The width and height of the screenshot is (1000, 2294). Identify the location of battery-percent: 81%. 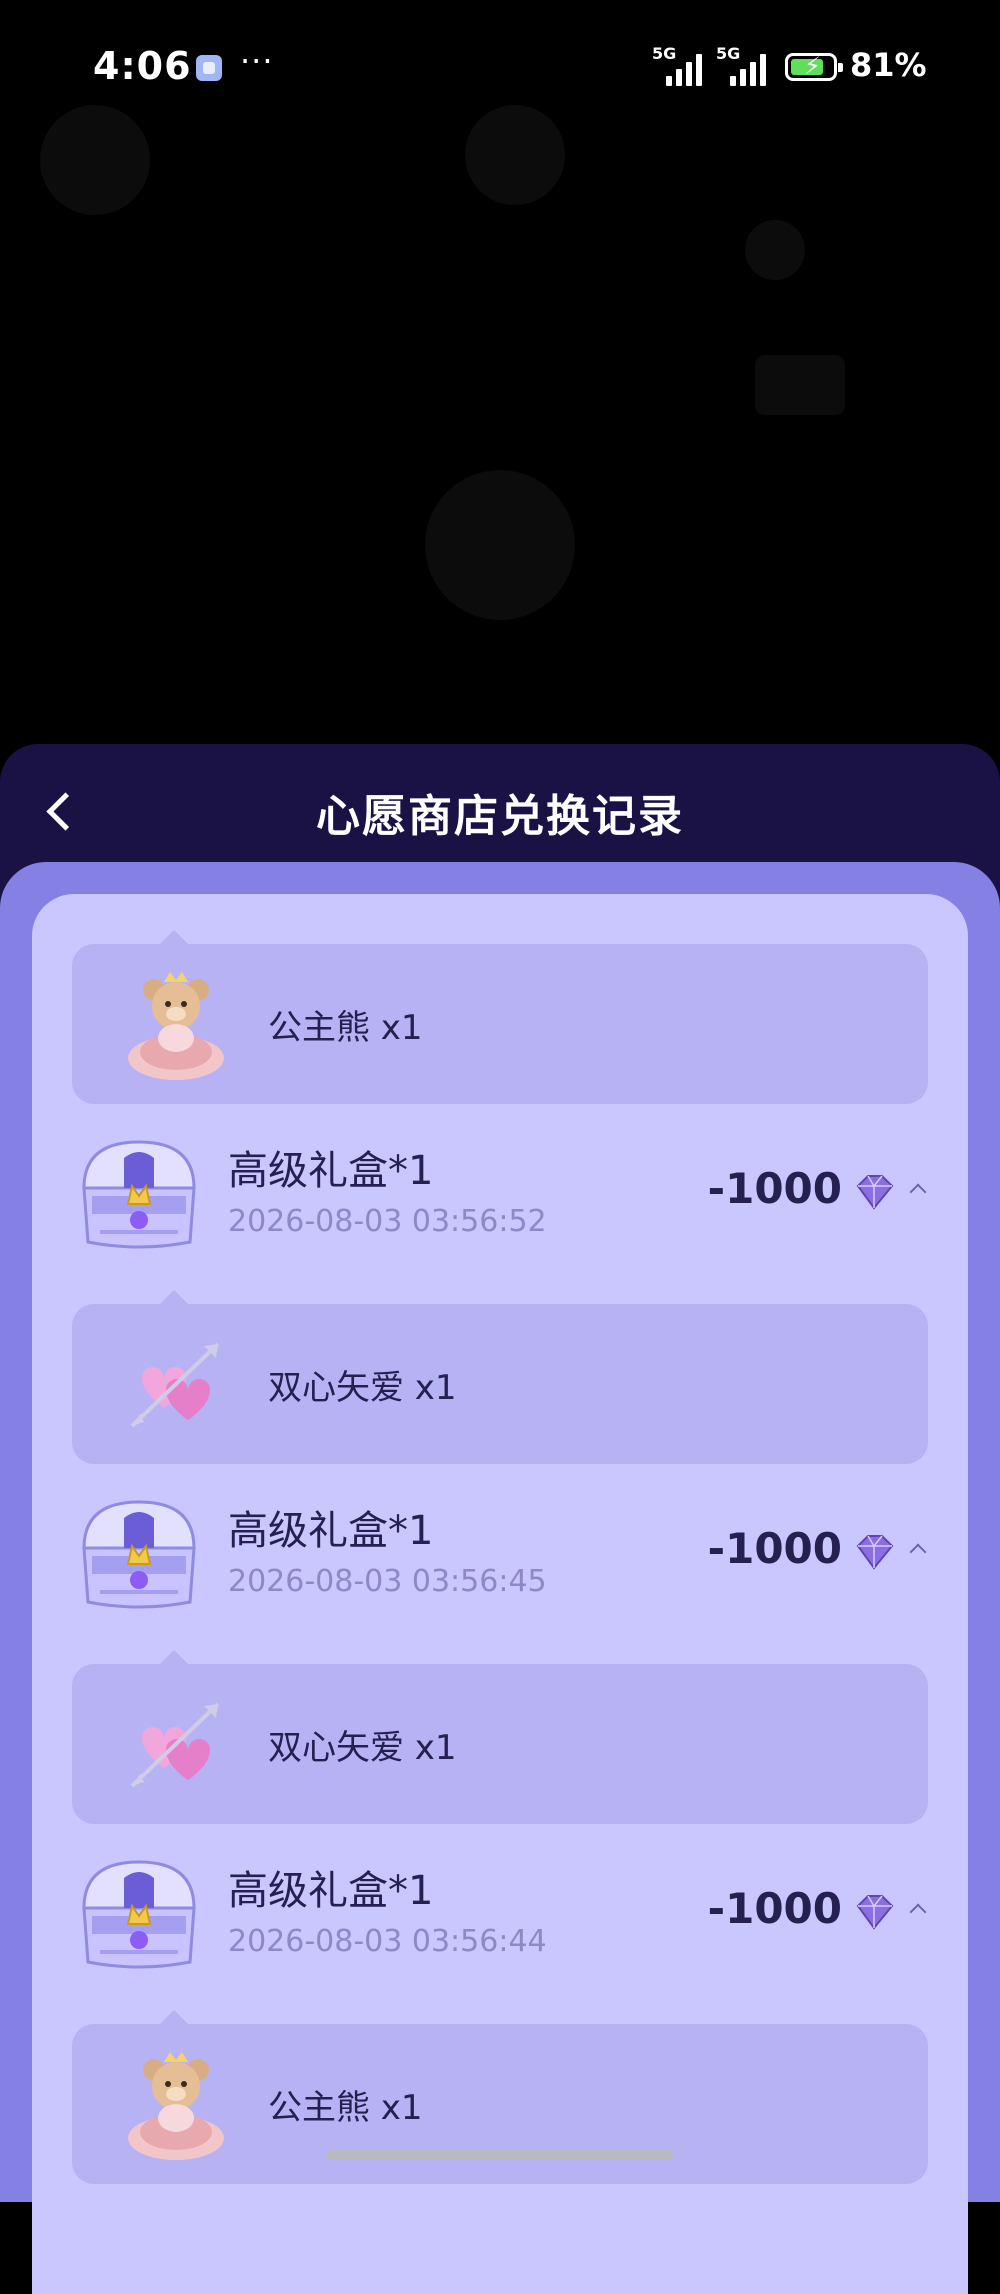
(888, 65).